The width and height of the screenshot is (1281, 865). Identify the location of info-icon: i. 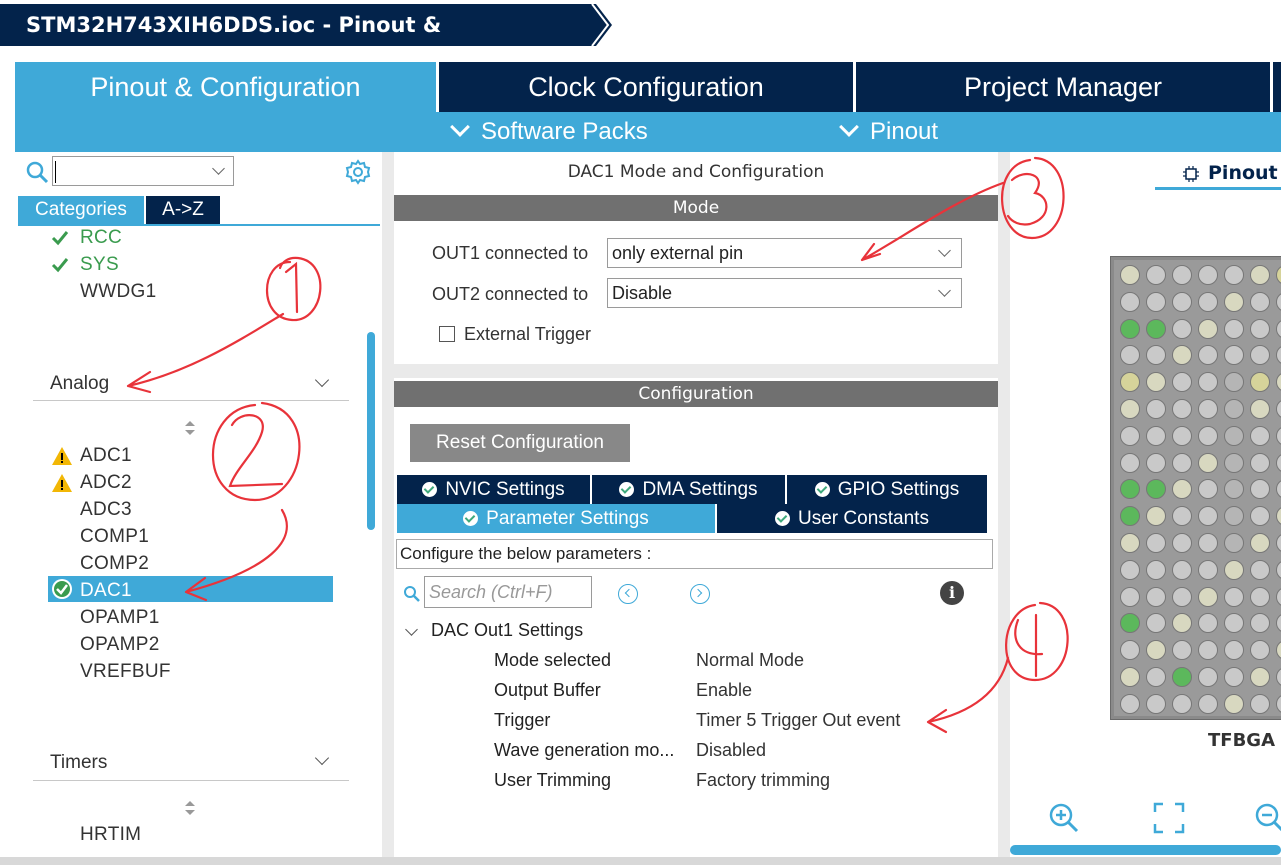
(952, 593).